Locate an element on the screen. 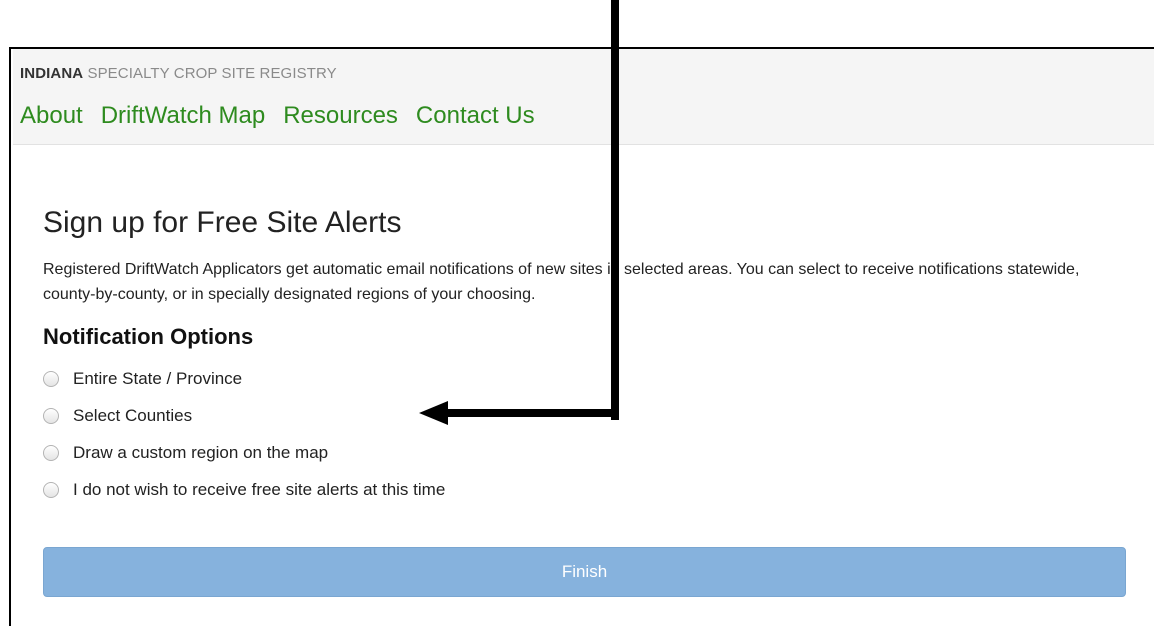 The height and width of the screenshot is (626, 1154). radio-custom-region is located at coordinates (51, 452).